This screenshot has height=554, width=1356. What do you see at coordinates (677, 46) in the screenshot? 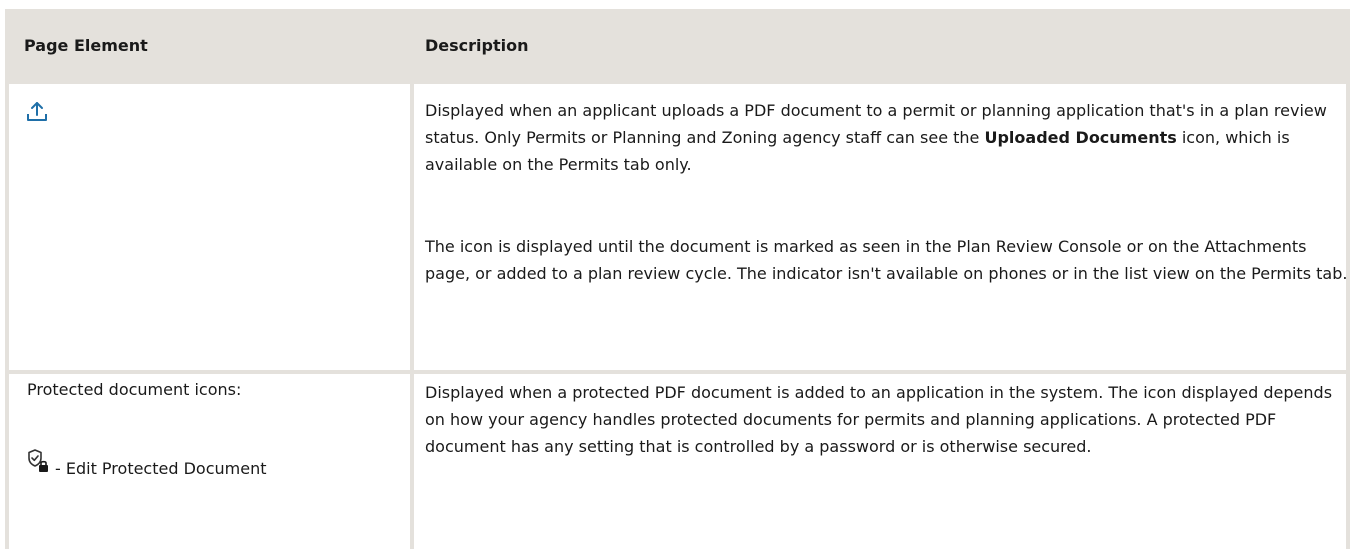
I see `table-header-row: Page Element Description` at bounding box center [677, 46].